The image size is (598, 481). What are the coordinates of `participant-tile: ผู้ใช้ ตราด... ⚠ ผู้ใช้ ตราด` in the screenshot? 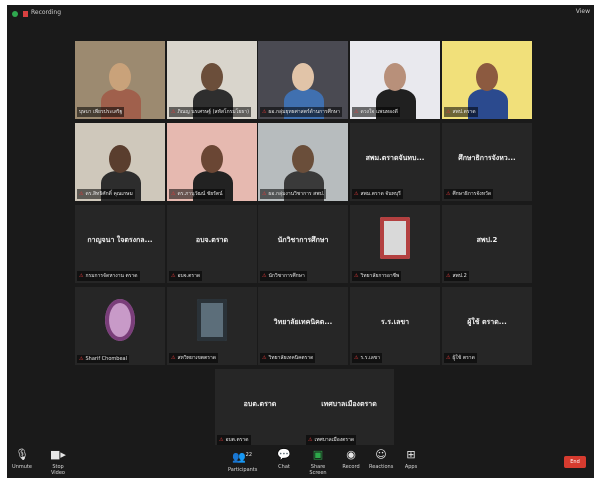 It's located at (487, 326).